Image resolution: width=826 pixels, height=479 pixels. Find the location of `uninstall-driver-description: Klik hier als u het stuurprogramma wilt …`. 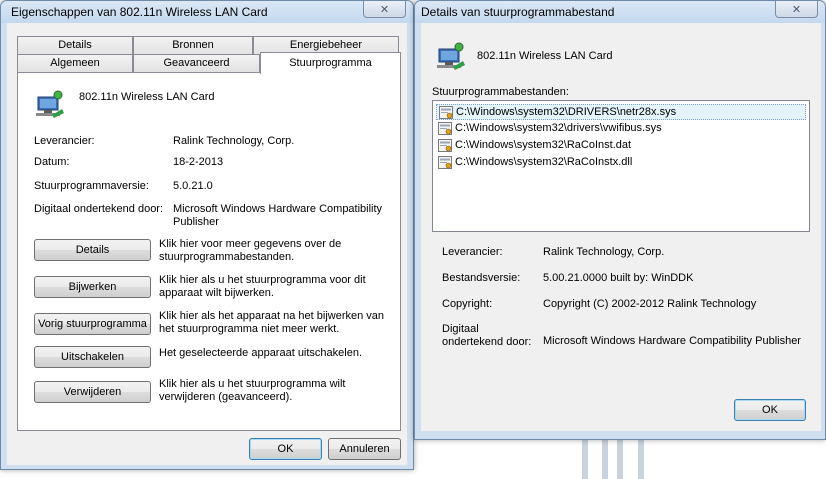

uninstall-driver-description: Klik hier als u het stuurprogramma wilt … is located at coordinates (252, 390).